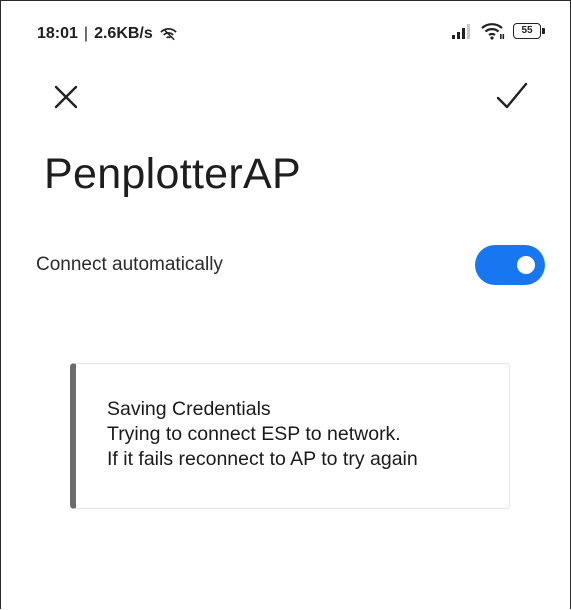 Image resolution: width=571 pixels, height=610 pixels. I want to click on battery-level: 55, so click(527, 30).